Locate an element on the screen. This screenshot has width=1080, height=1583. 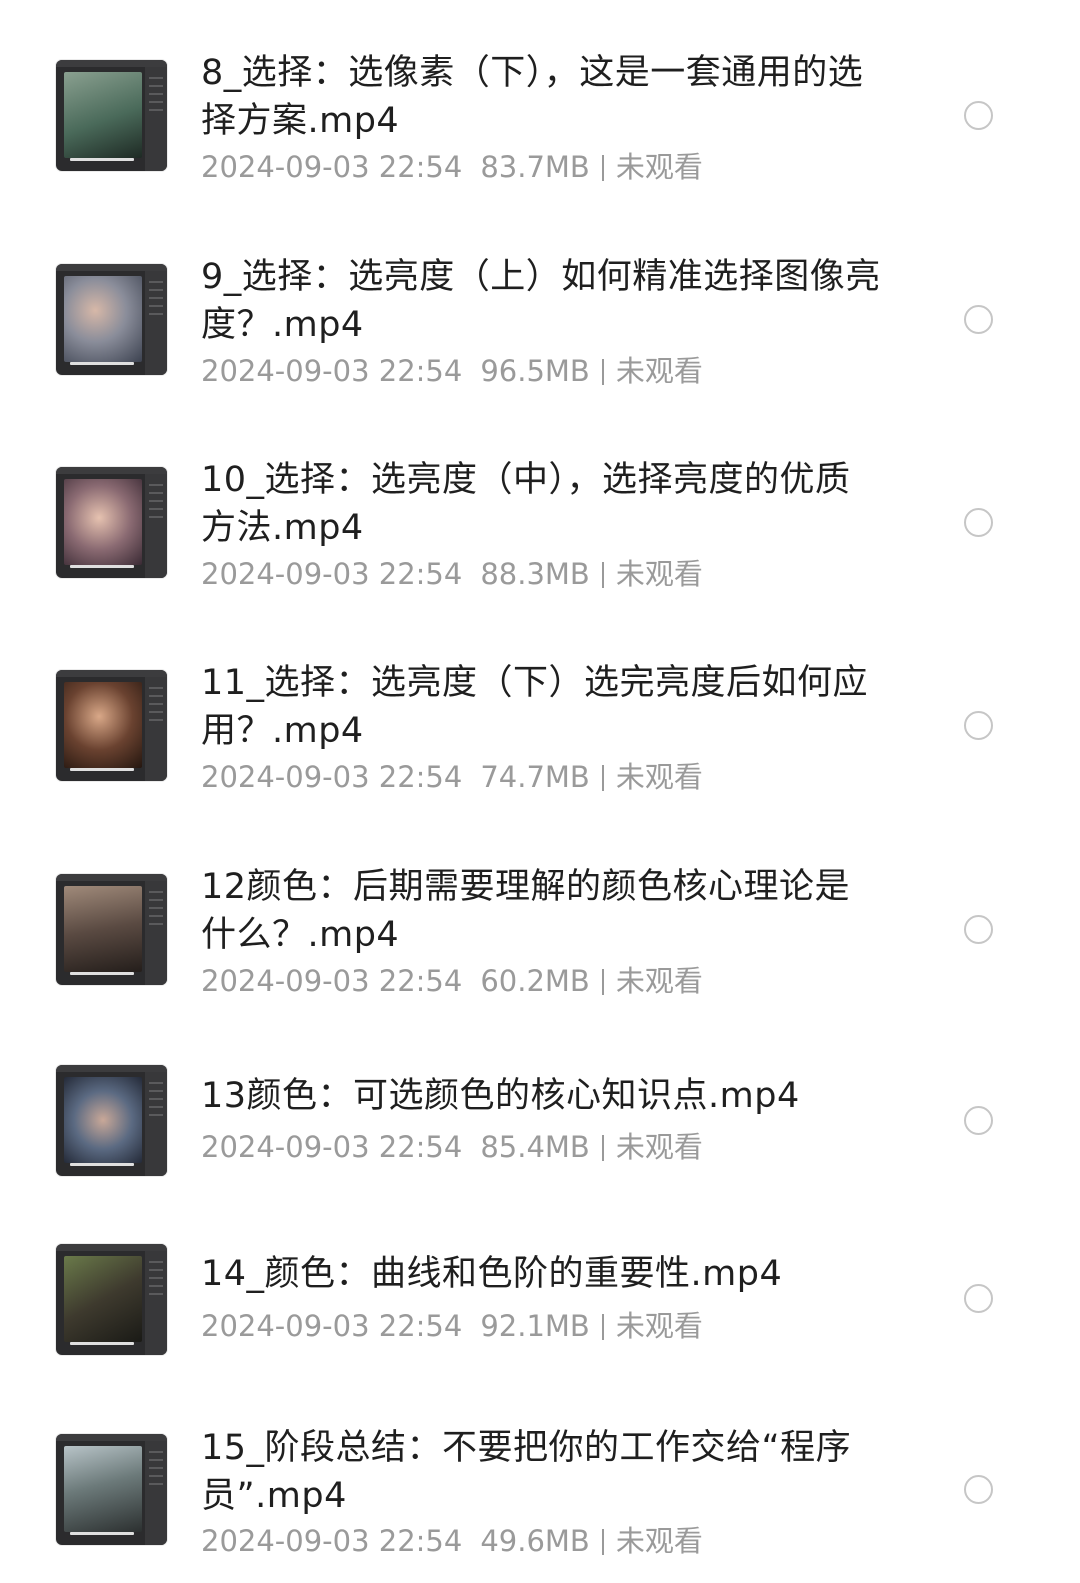
file-meta: 2024-09-03 22:54 88.3MB 未观看 is located at coordinates (452, 574).